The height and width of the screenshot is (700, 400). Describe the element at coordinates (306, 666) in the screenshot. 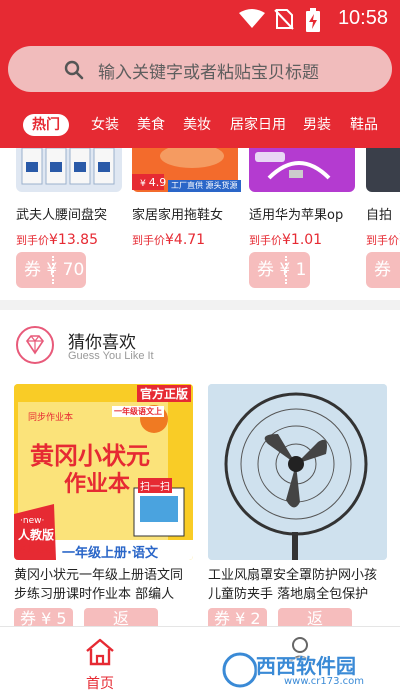

I see `watermark-brand: 西西软件园` at that location.